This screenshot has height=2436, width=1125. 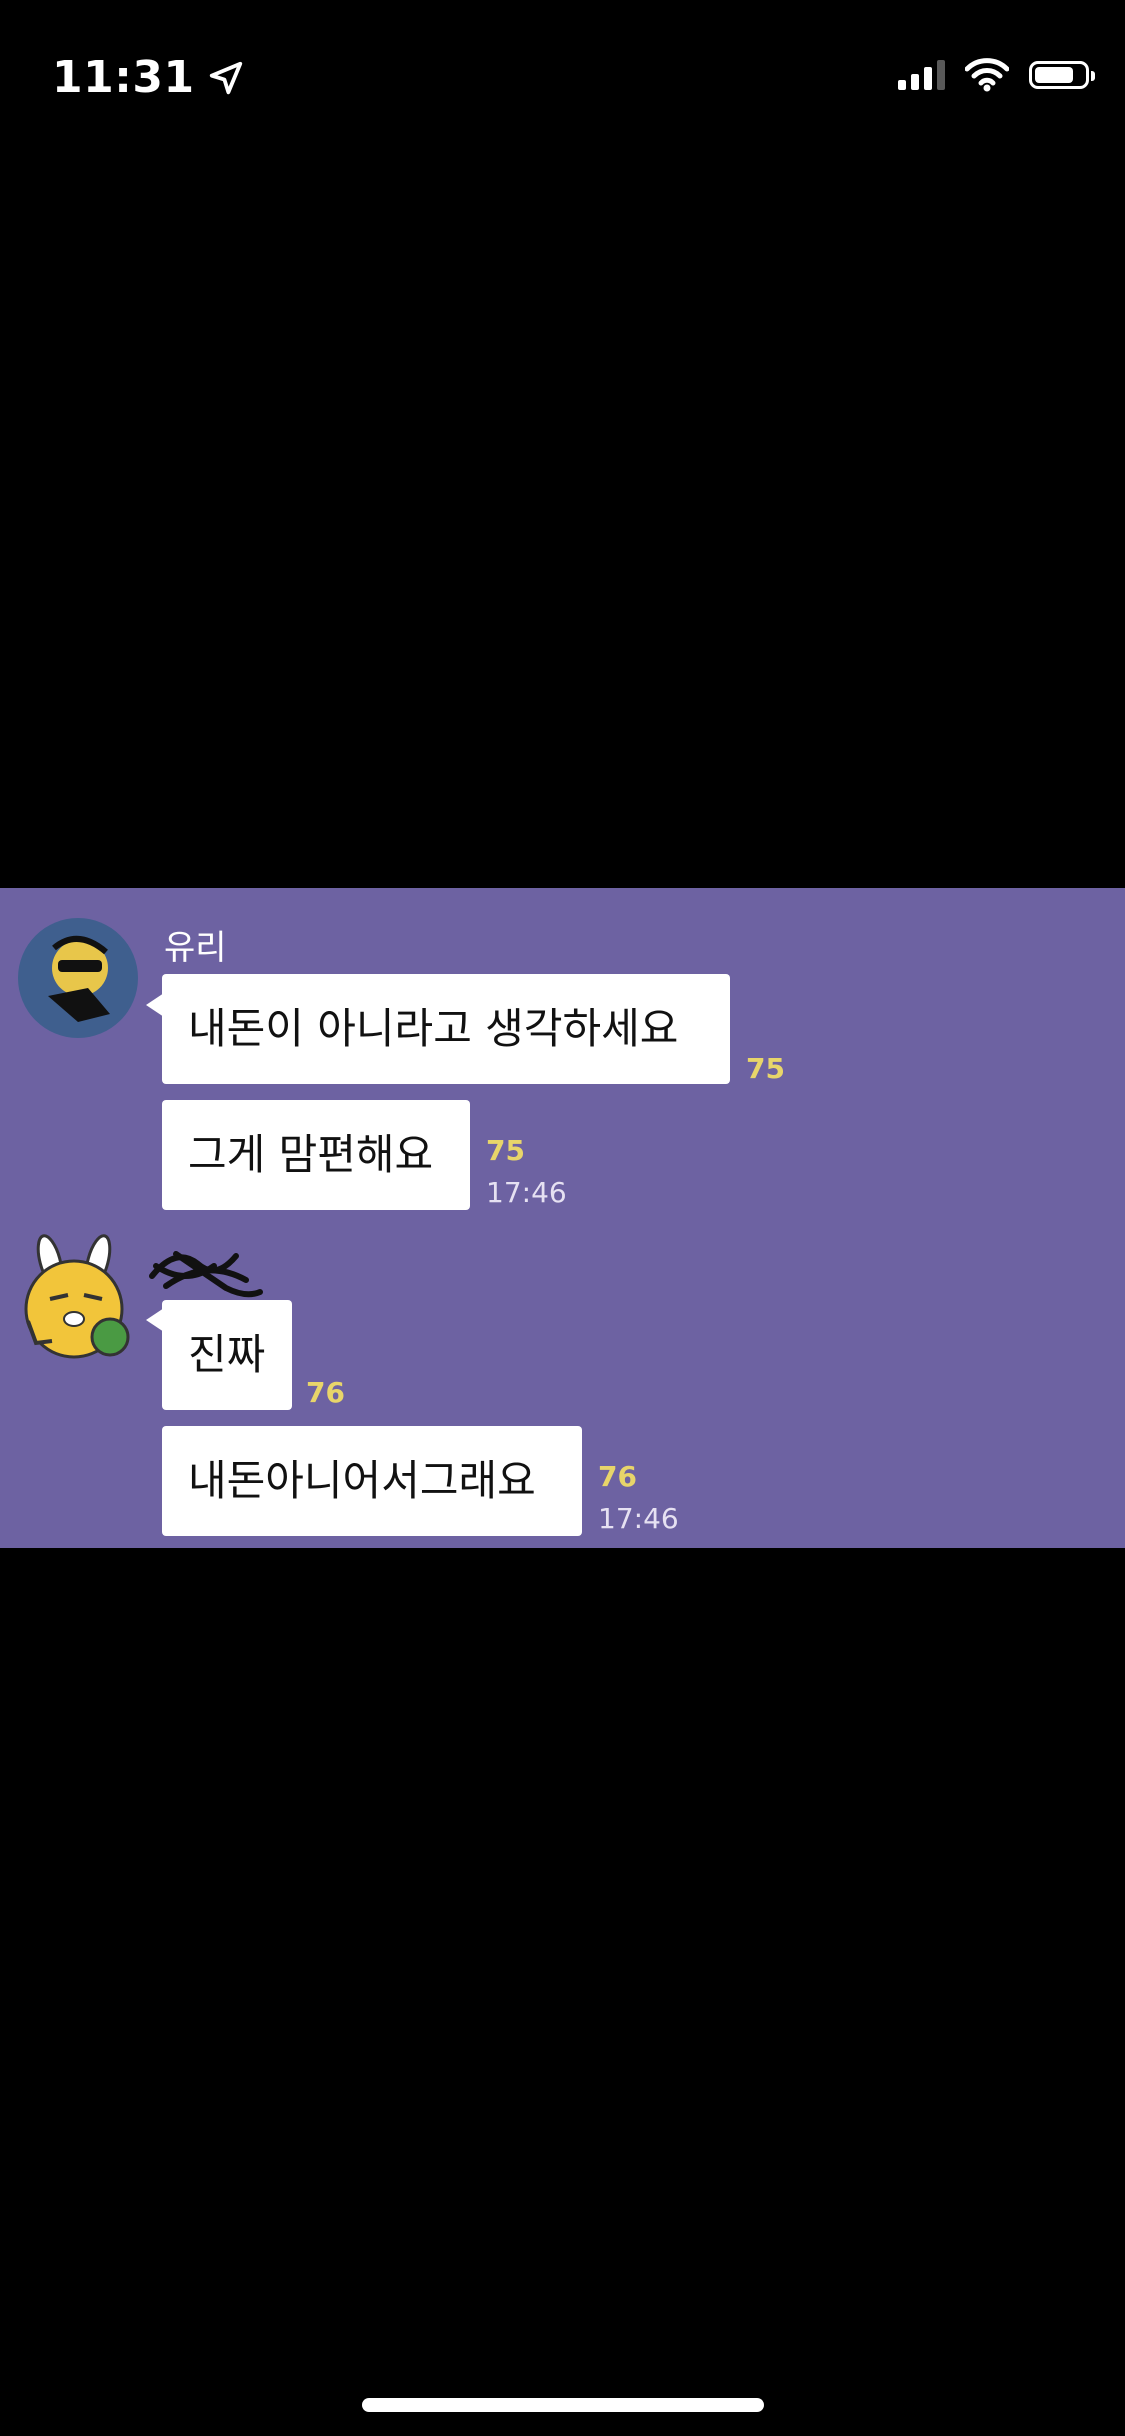 I want to click on wifi-icon, so click(x=987, y=75).